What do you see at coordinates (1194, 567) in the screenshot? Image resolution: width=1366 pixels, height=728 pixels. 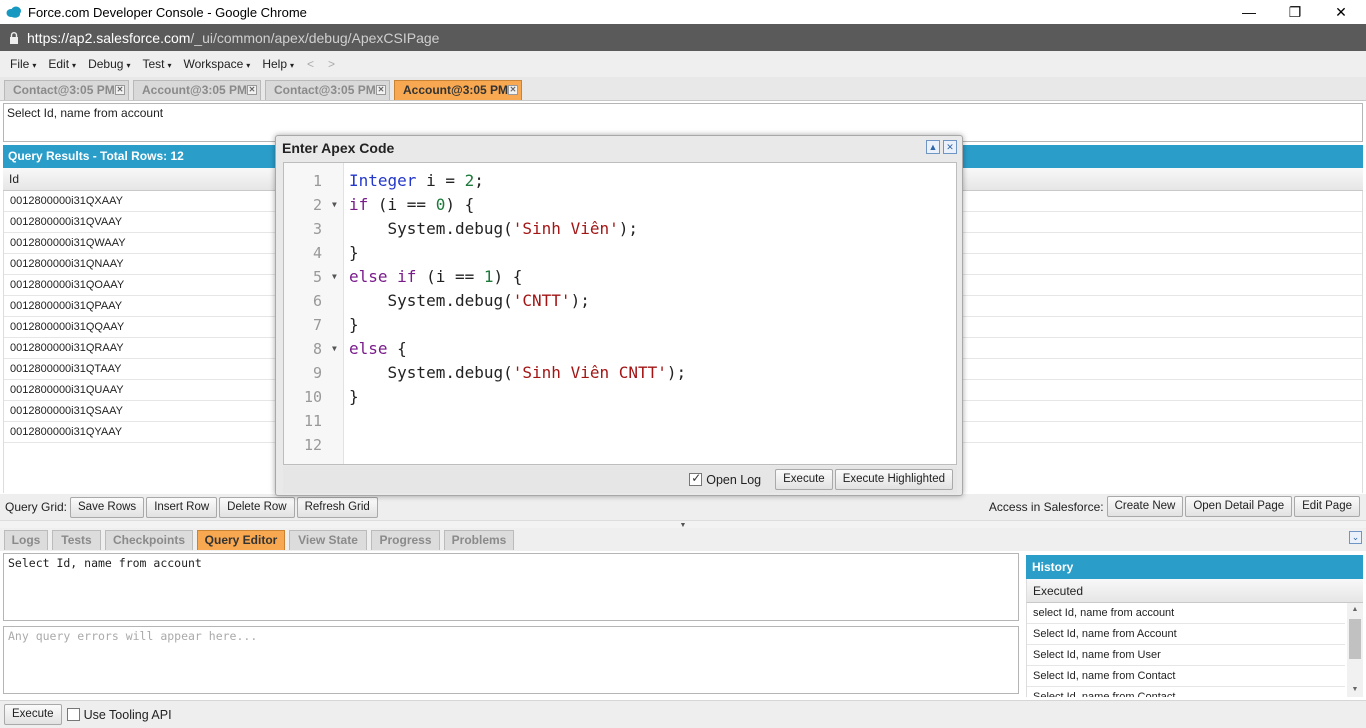 I see `history-header: History` at bounding box center [1194, 567].